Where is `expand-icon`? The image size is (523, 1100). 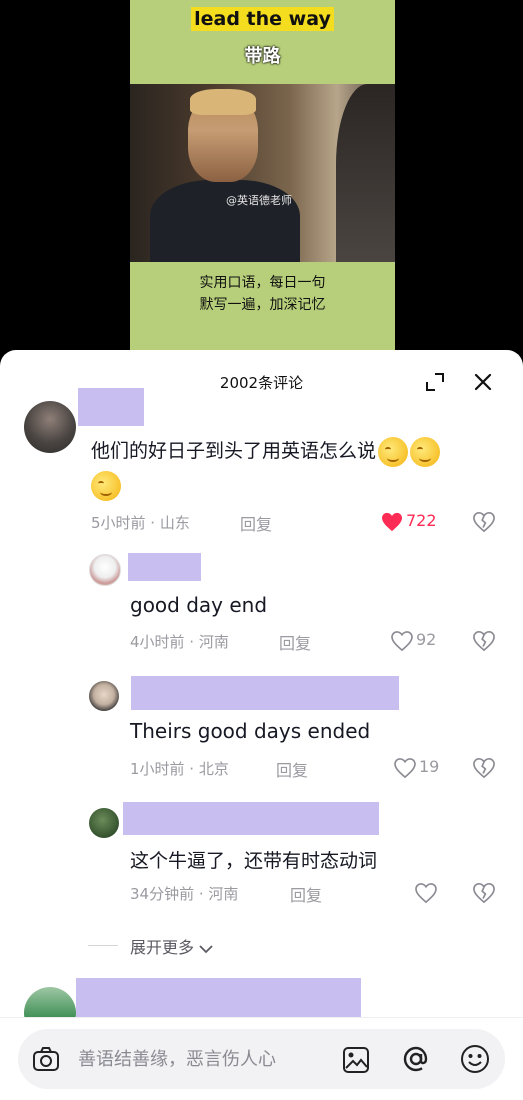 expand-icon is located at coordinates (435, 382).